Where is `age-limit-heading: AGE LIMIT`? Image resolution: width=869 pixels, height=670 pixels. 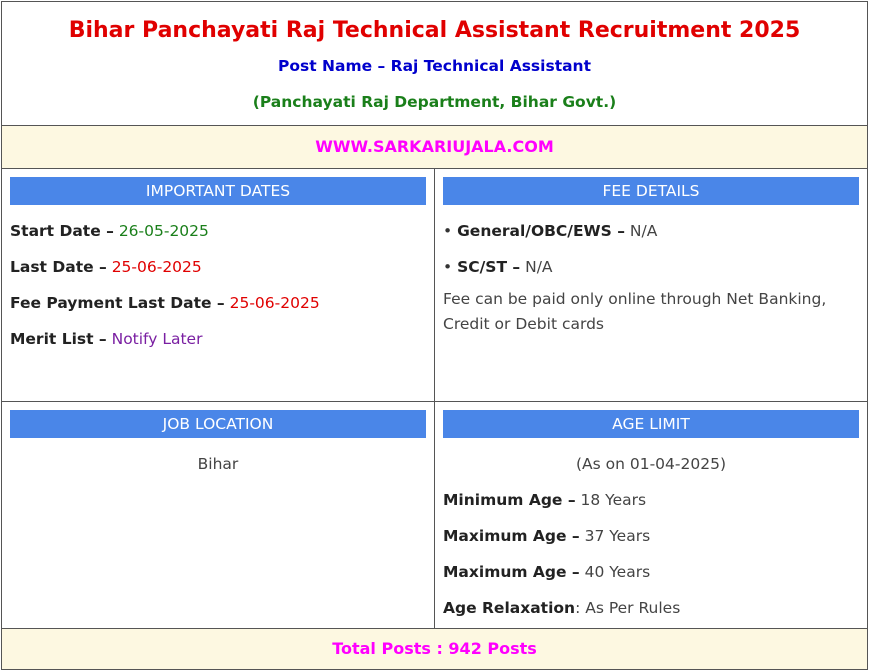 age-limit-heading: AGE LIMIT is located at coordinates (651, 424).